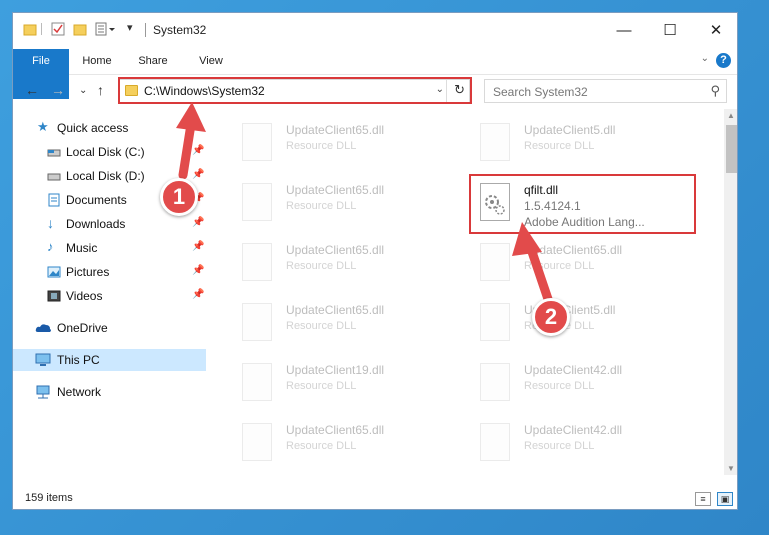 Image resolution: width=769 pixels, height=535 pixels. Describe the element at coordinates (109, 360) in the screenshot. I see `sidebar-item-this-pc: This PC` at that location.